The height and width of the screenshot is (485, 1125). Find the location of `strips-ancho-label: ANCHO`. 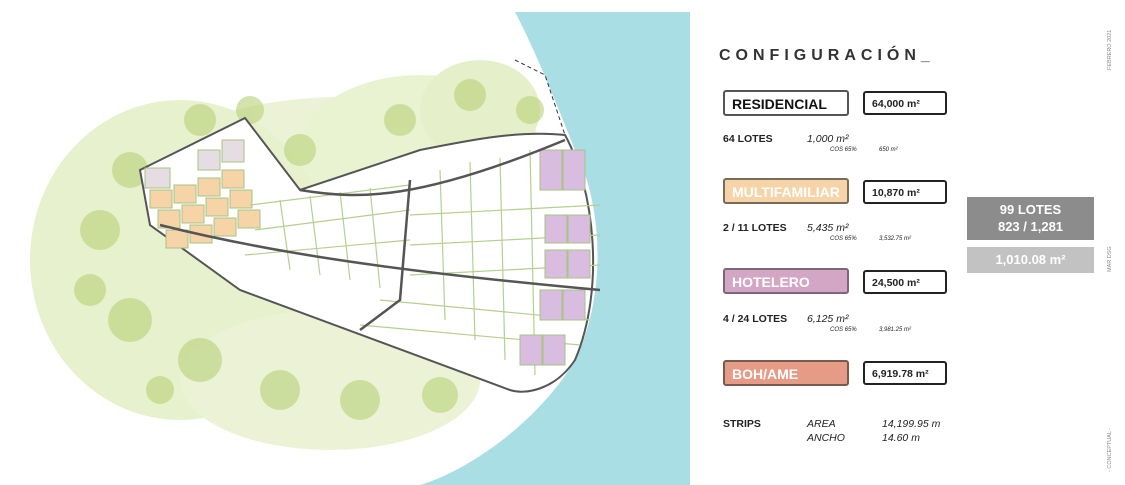

strips-ancho-label: ANCHO is located at coordinates (826, 438).